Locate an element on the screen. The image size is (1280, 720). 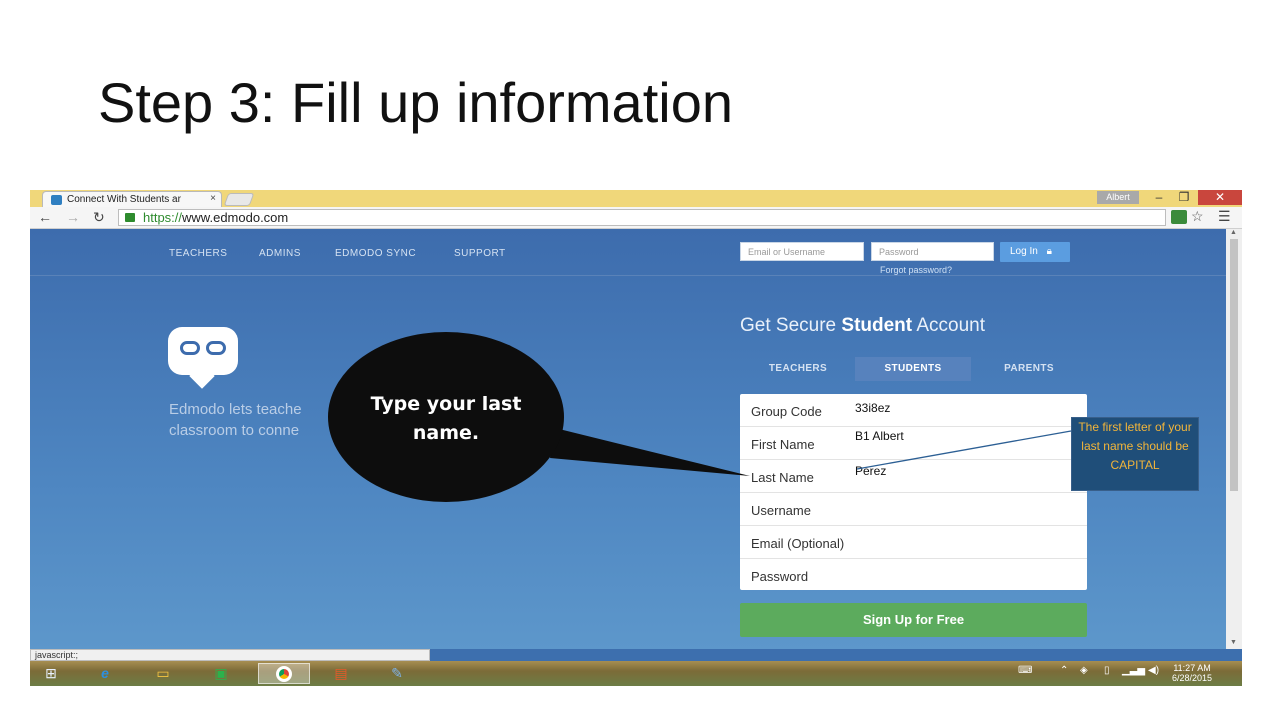
chrome-logo is located at coordinates (284, 674).